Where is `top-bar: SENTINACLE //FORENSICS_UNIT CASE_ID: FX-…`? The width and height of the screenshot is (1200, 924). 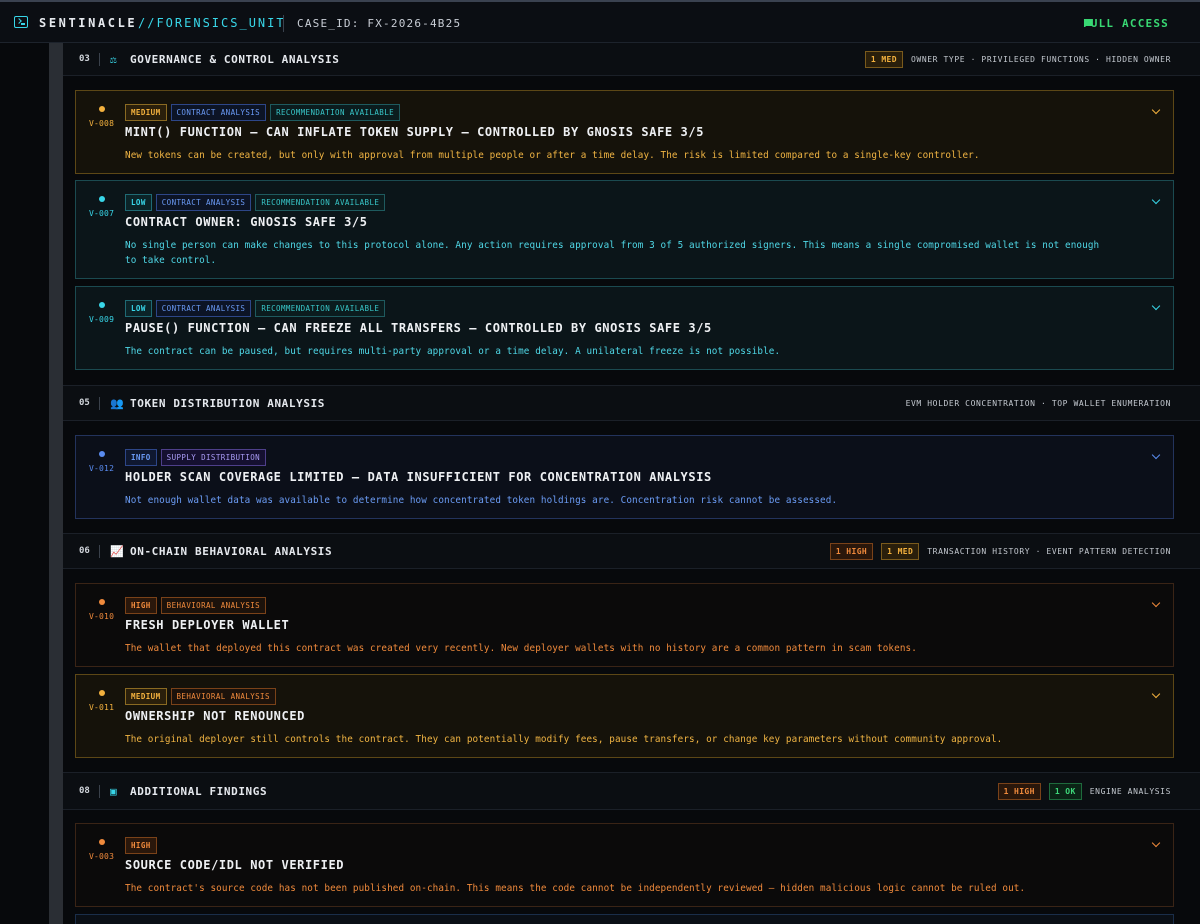 top-bar: SENTINACLE //FORENSICS_UNIT CASE_ID: FX-… is located at coordinates (600, 21).